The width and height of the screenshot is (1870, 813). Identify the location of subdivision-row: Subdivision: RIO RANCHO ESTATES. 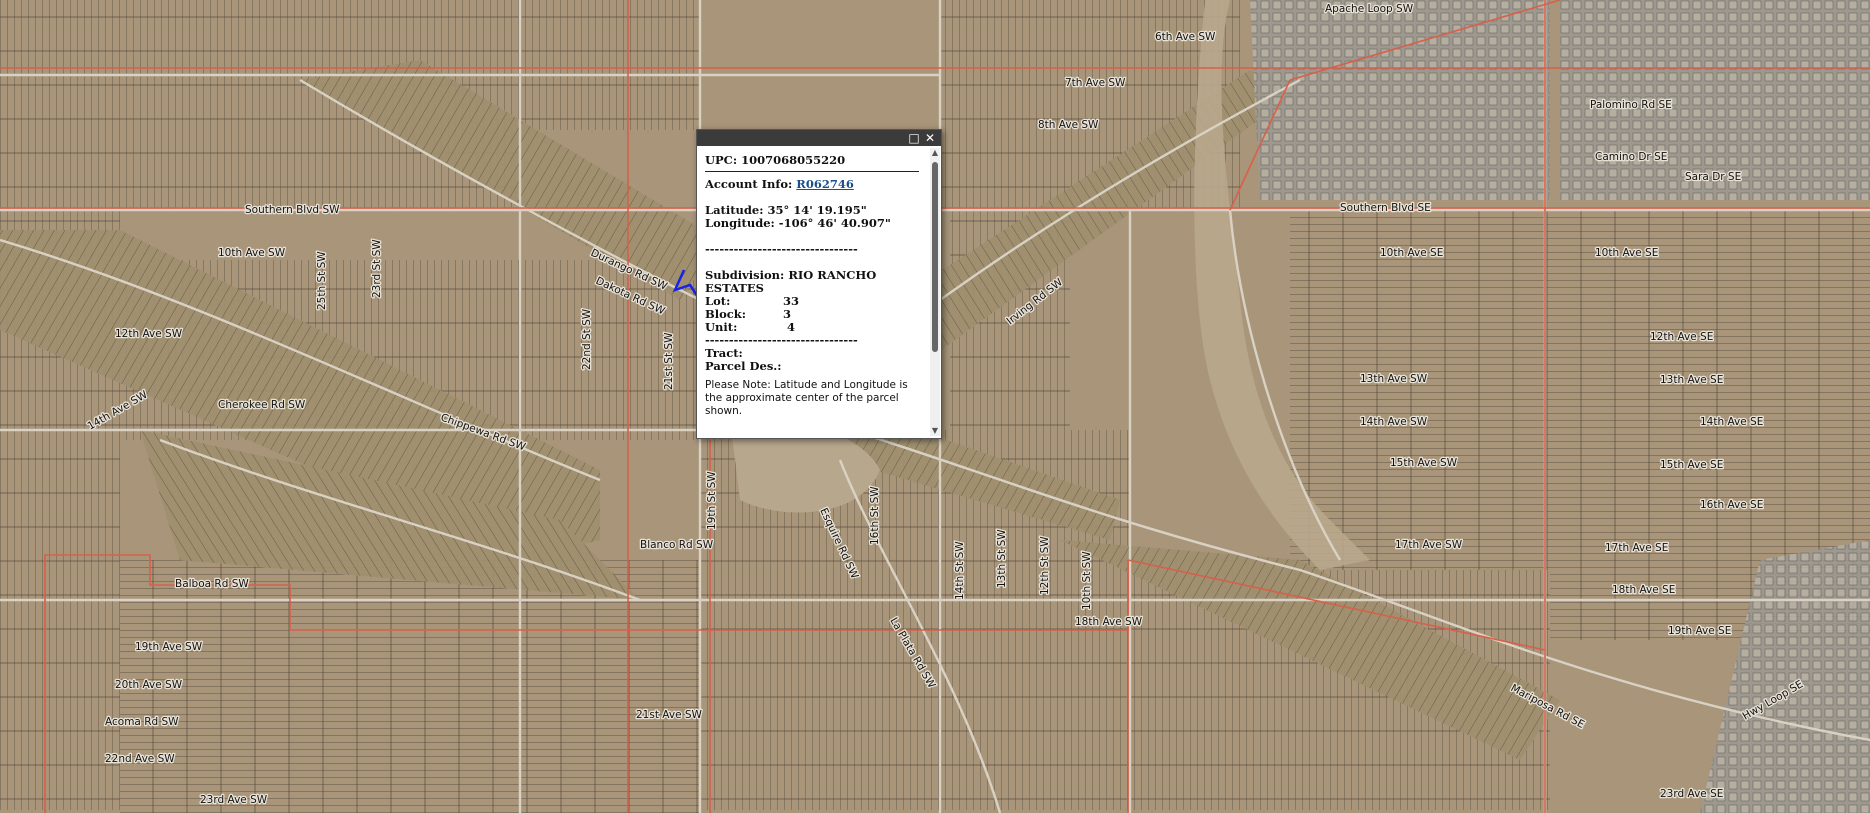
(812, 282).